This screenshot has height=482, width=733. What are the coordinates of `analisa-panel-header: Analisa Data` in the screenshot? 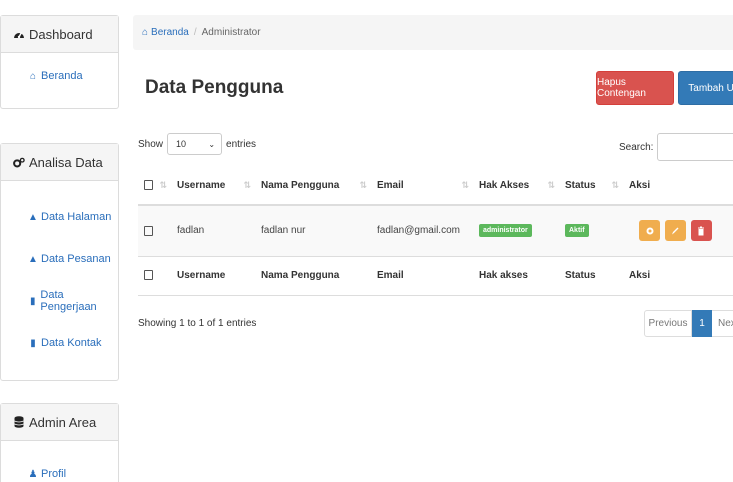 It's located at (59, 162).